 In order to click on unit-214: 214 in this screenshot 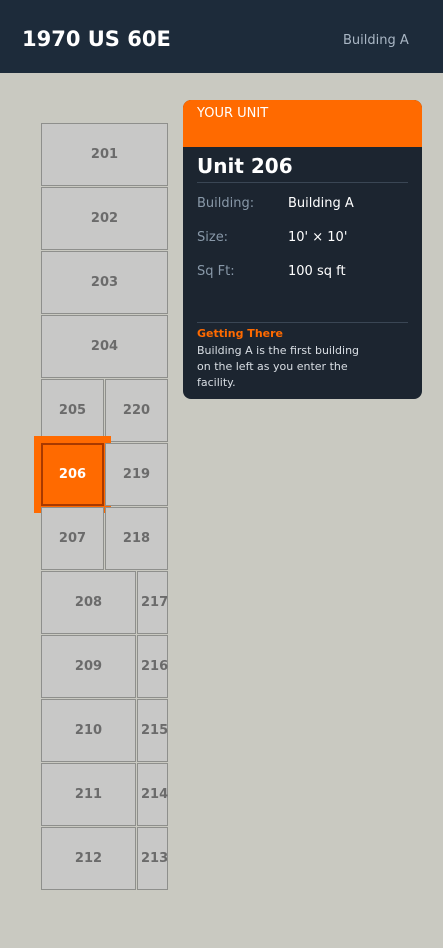, I will do `click(152, 794)`.